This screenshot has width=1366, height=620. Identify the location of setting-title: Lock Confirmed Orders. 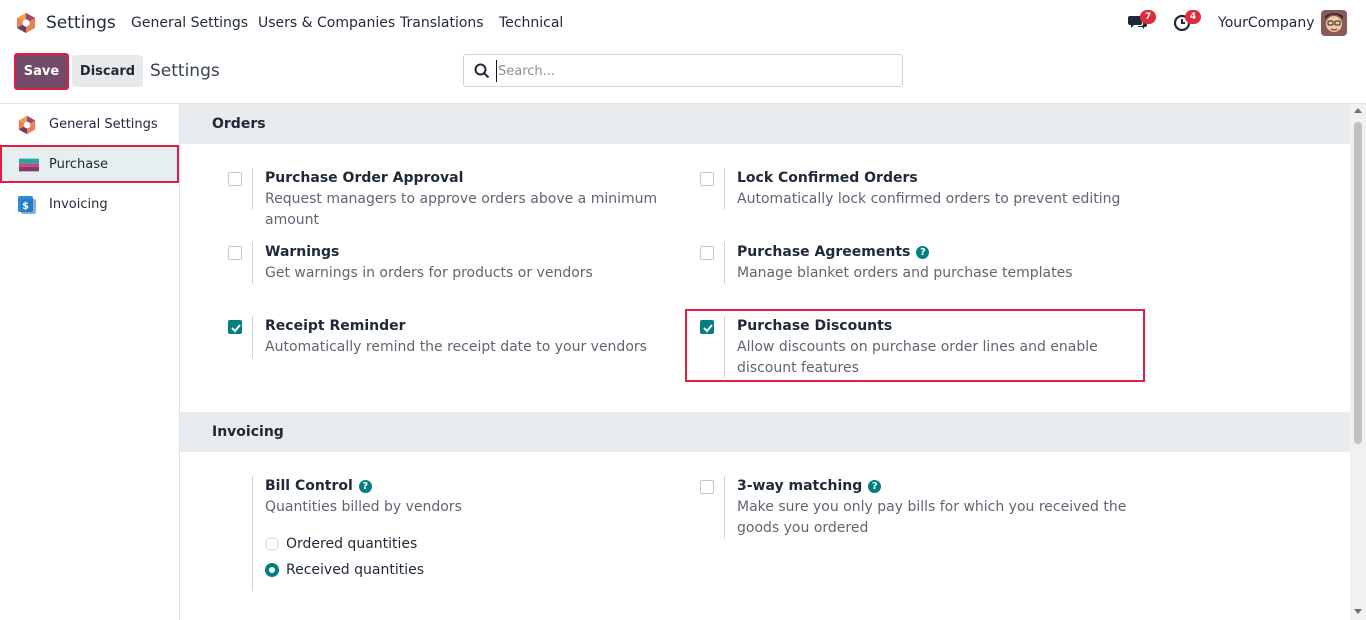
(827, 178).